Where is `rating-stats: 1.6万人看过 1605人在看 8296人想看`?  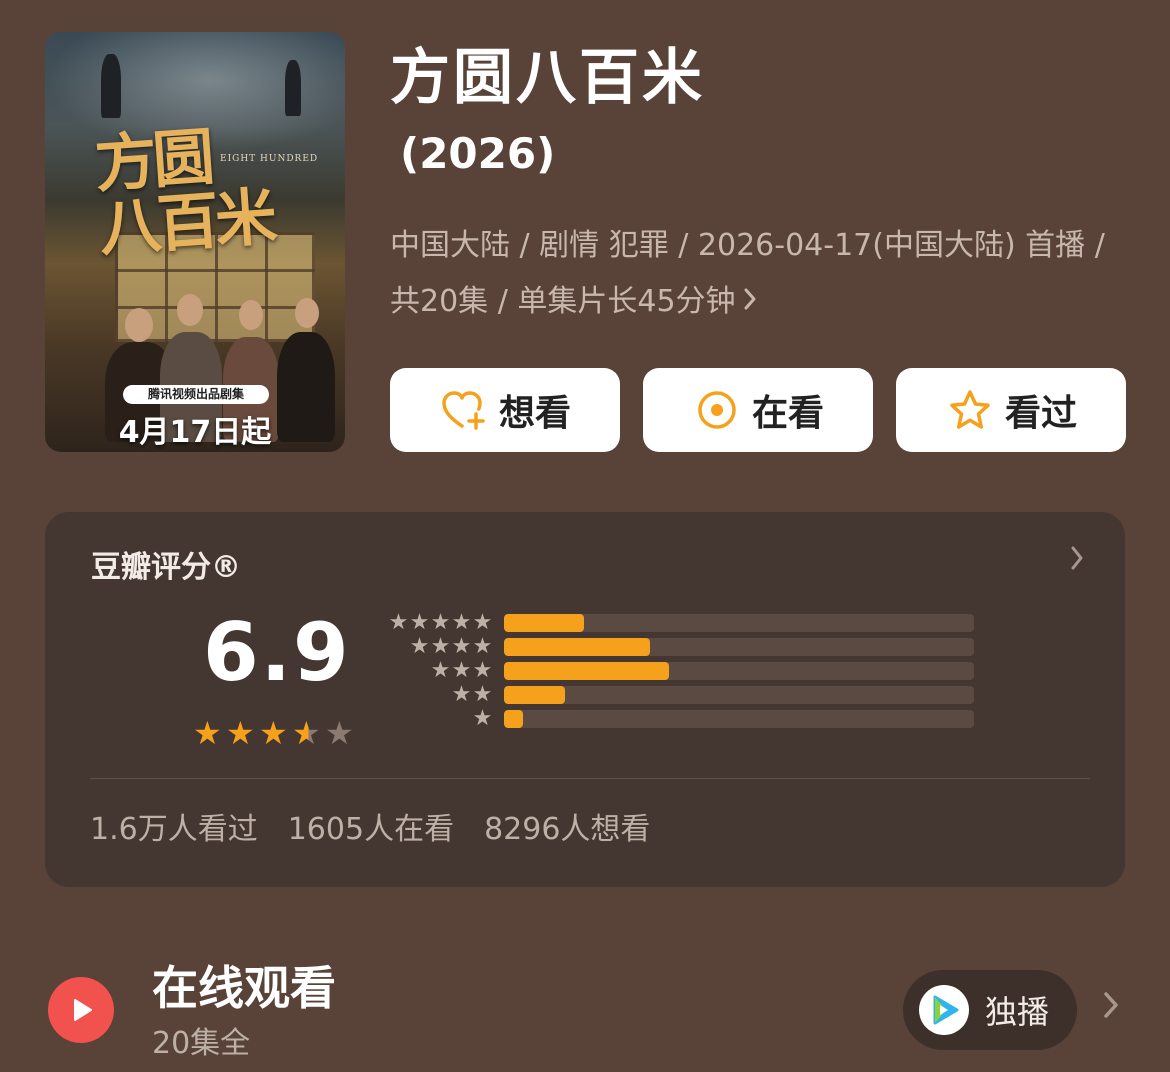
rating-stats: 1.6万人看过 1605人在看 8296人想看 is located at coordinates (385, 826).